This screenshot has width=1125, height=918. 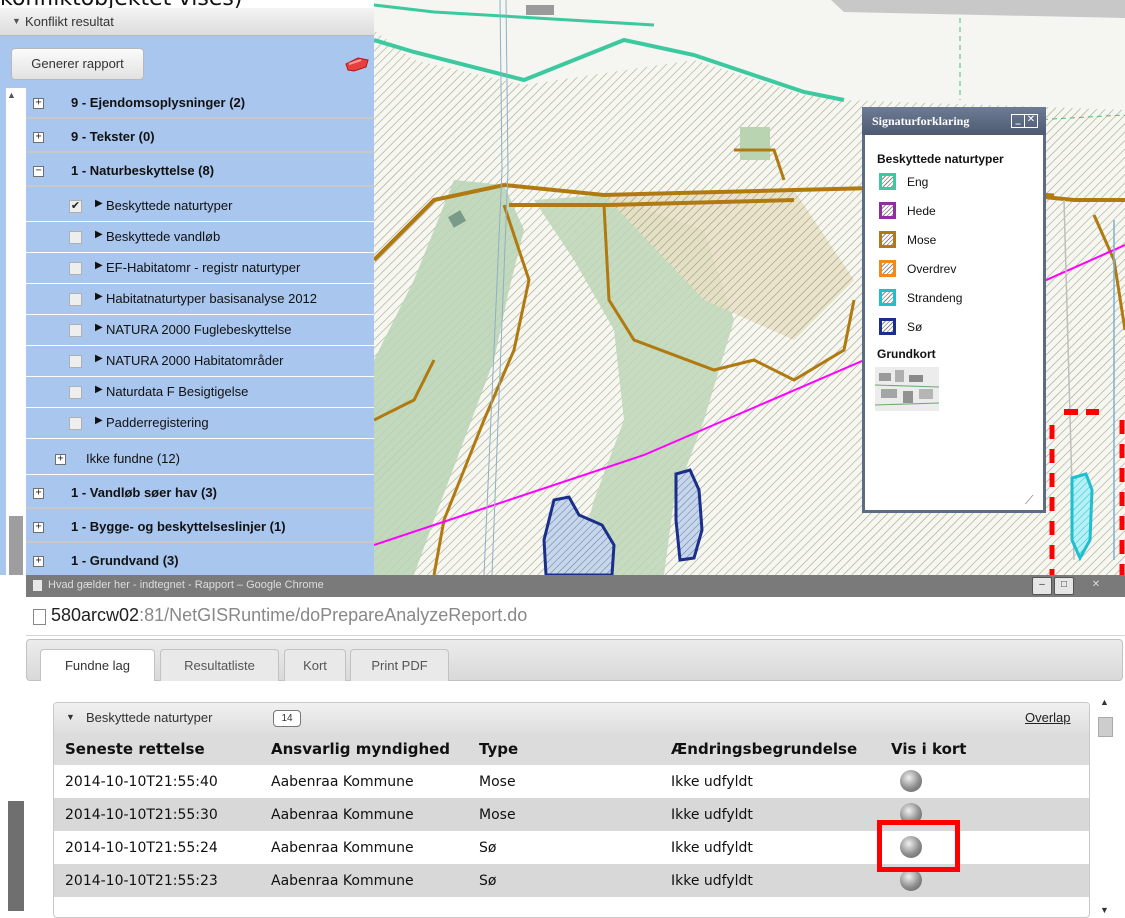 What do you see at coordinates (16, 331) in the screenshot?
I see `panel-scrollbar` at bounding box center [16, 331].